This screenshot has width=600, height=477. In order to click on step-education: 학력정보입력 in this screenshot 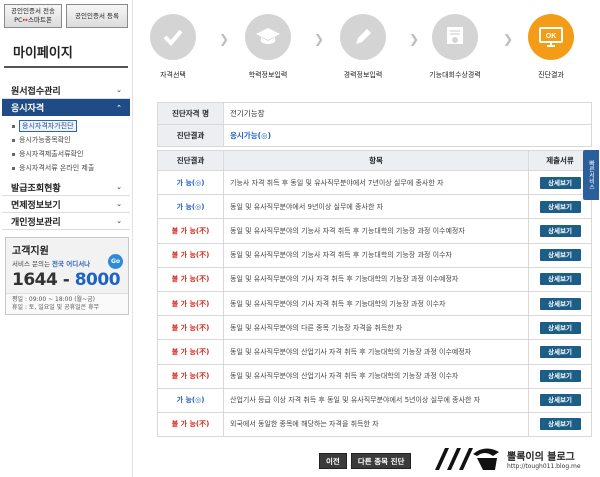, I will do `click(268, 47)`.